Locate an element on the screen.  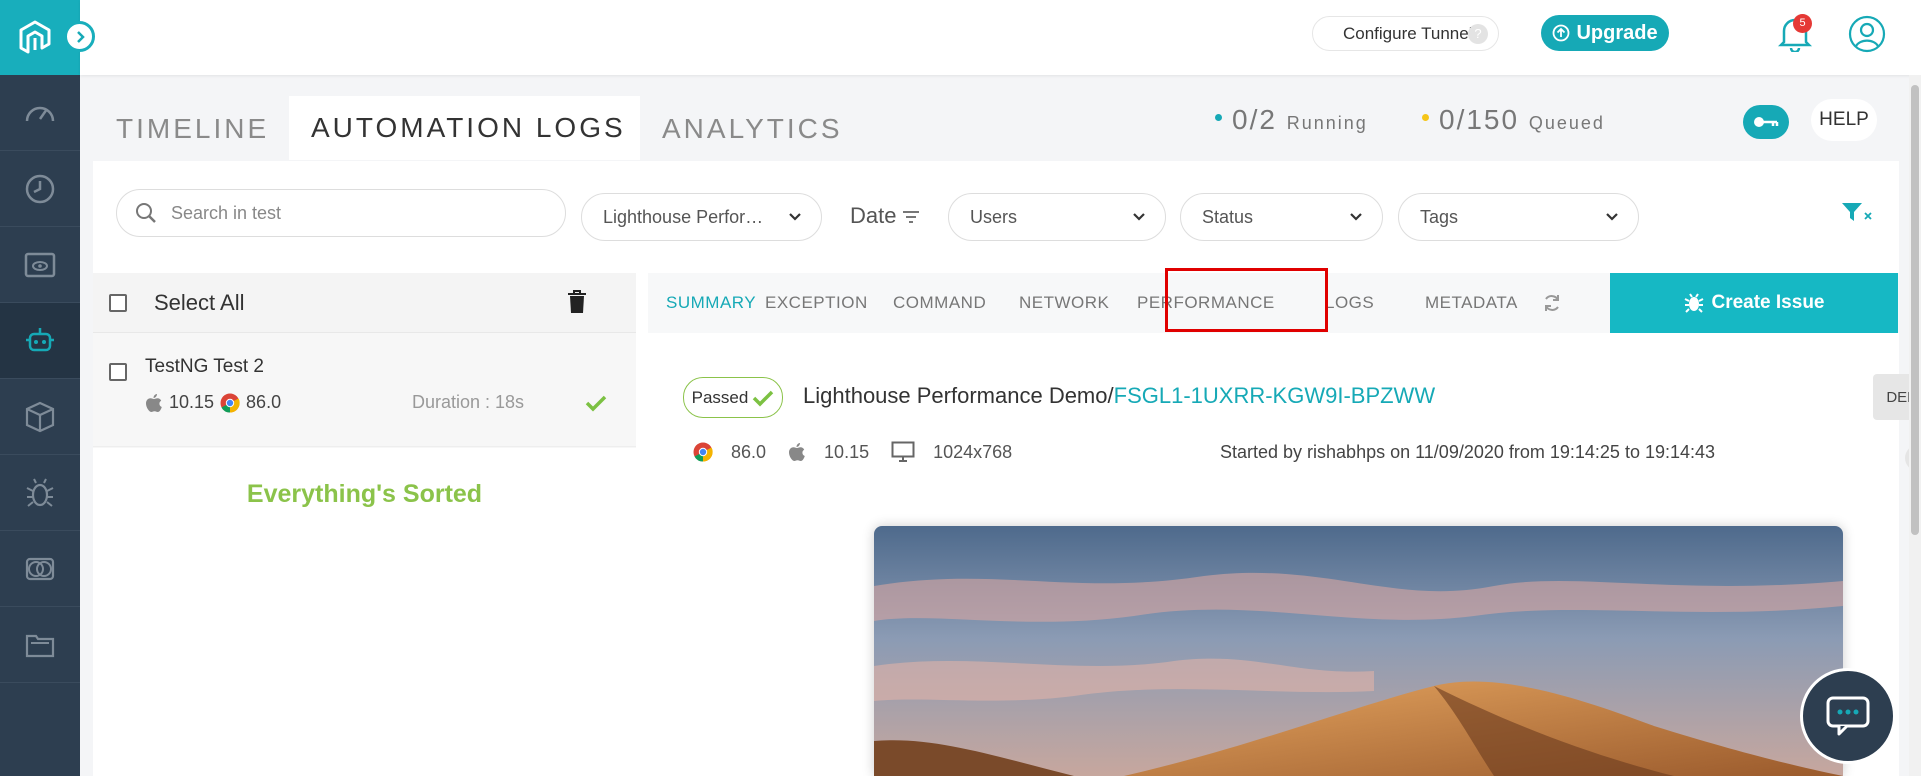
search-input: Search in test is located at coordinates (341, 213).